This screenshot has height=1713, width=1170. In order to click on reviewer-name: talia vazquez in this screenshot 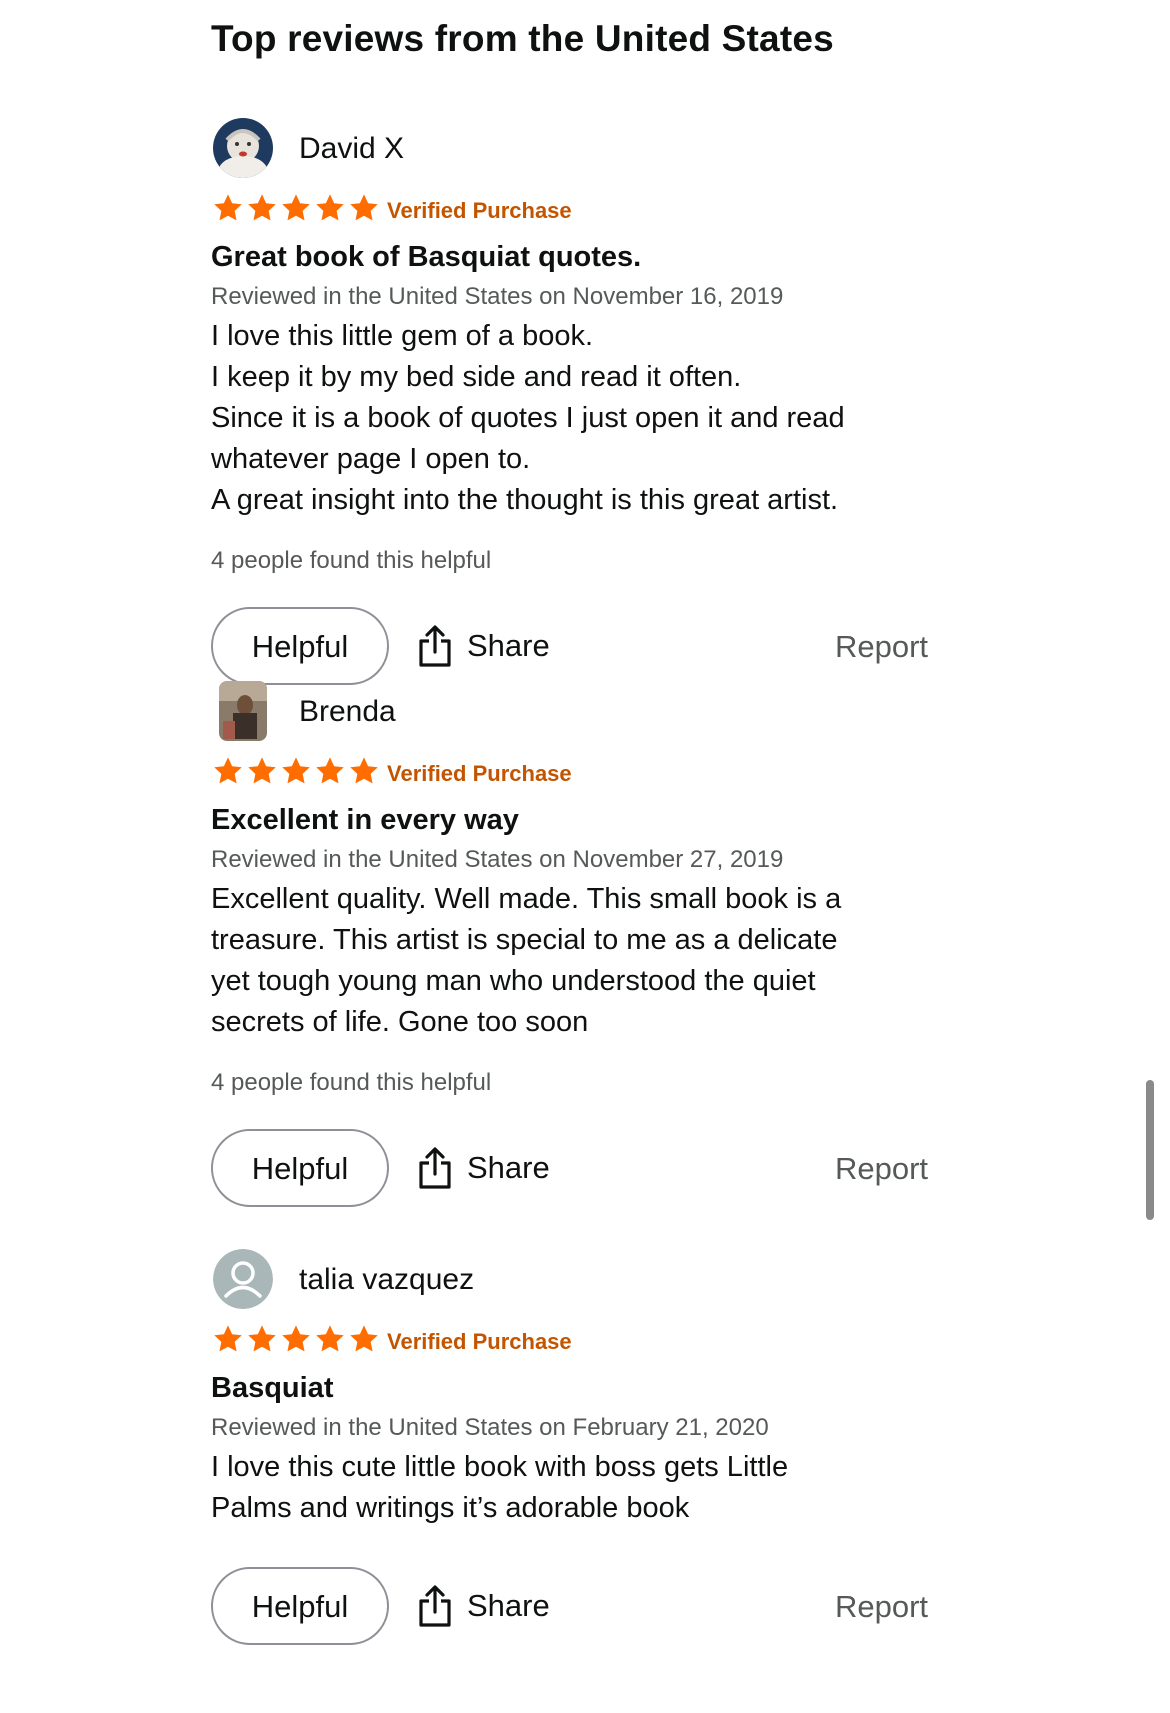, I will do `click(386, 1280)`.